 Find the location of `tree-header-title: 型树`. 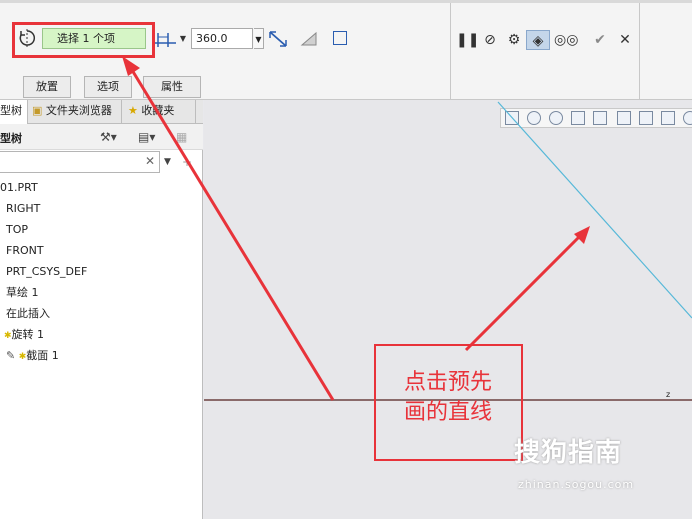

tree-header-title: 型树 is located at coordinates (11, 138).